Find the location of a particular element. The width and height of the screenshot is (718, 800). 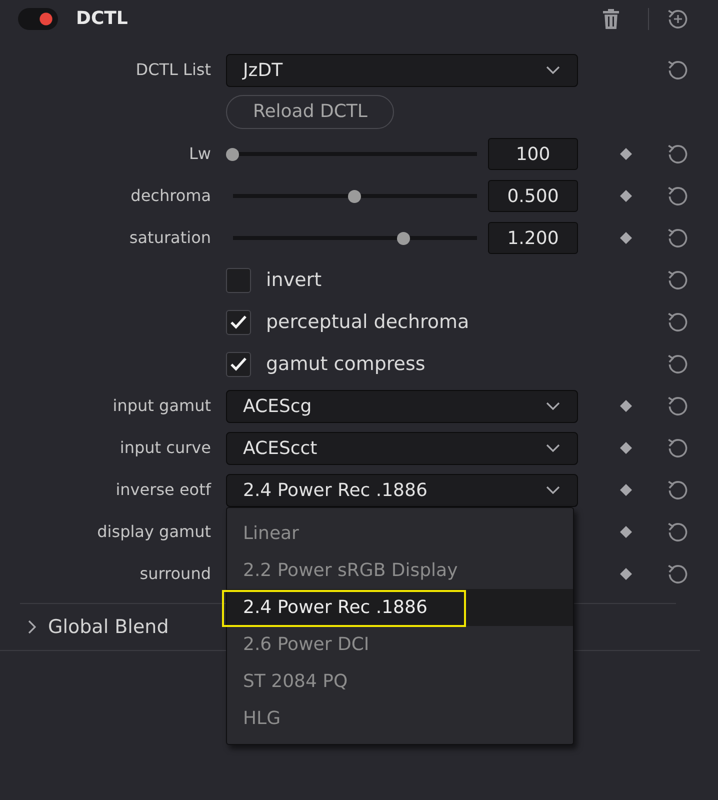

menu-item: HLG is located at coordinates (400, 718).